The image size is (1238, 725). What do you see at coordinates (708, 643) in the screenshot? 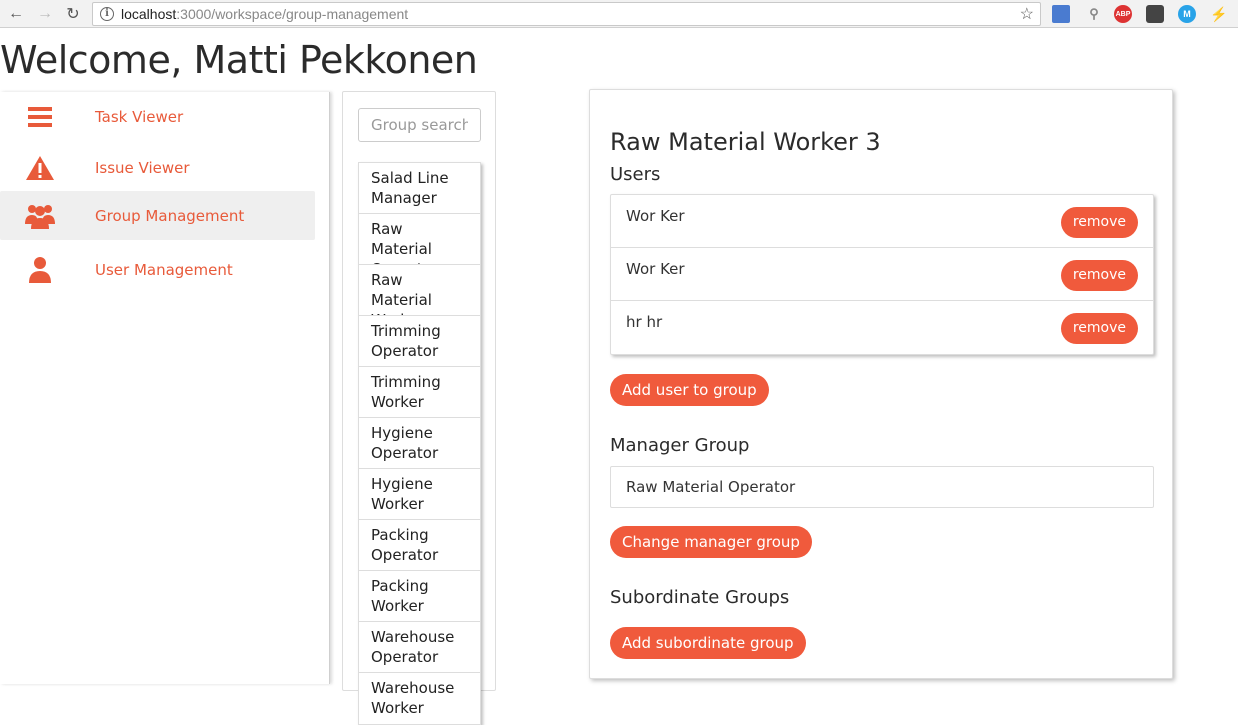
I see `add-subordinate-group-button: Add subordinate group` at bounding box center [708, 643].